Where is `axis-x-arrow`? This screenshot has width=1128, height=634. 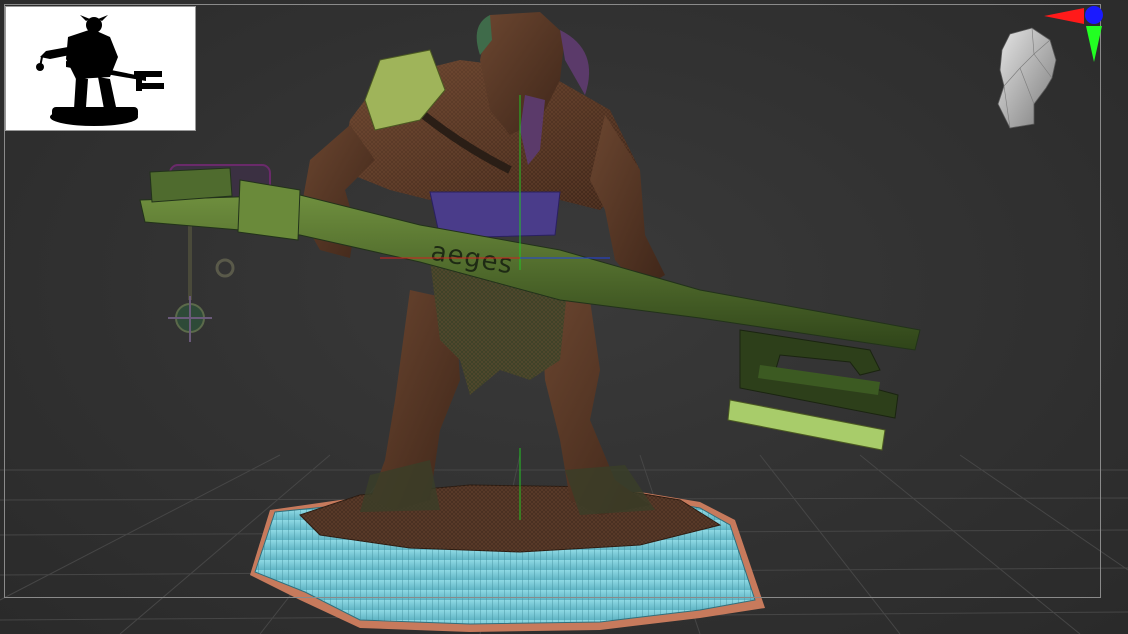
axis-x-arrow is located at coordinates (1064, 16).